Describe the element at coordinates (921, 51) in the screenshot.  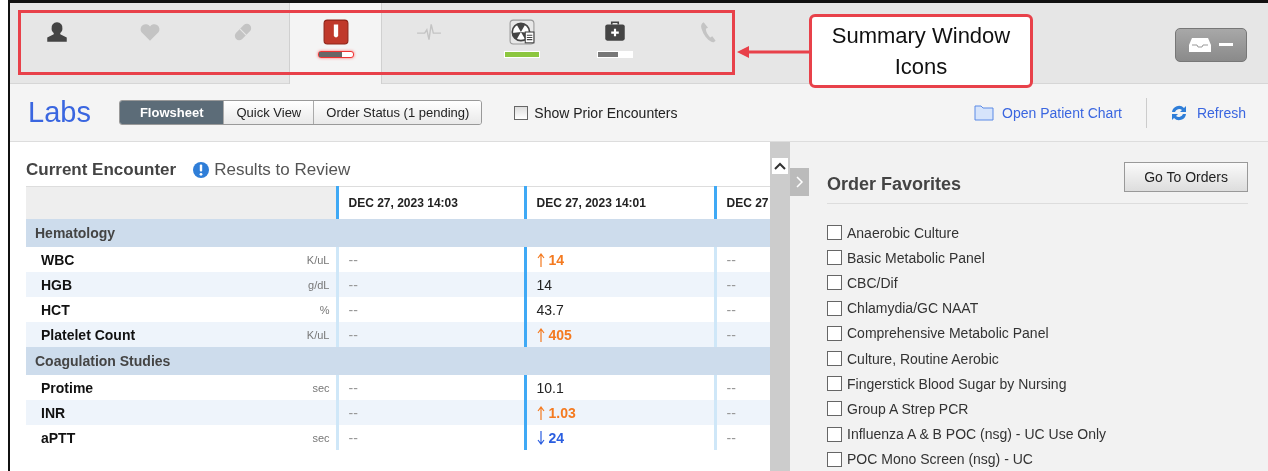
I see `callout-label: Summary Window Icons` at that location.